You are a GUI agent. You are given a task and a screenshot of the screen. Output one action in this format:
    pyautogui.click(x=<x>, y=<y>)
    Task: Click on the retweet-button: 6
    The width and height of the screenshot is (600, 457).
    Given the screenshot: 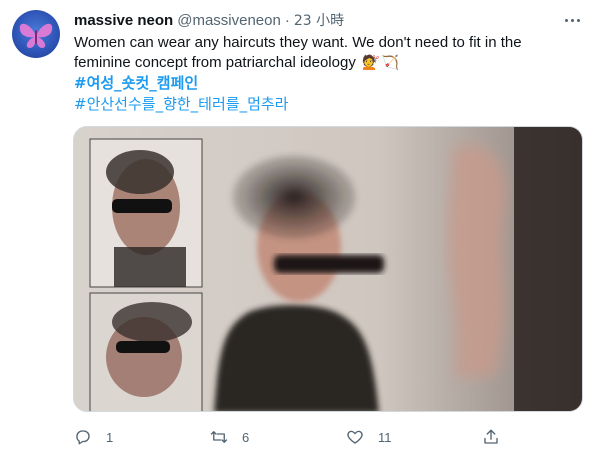 What is the action you would take?
    pyautogui.click(x=229, y=437)
    